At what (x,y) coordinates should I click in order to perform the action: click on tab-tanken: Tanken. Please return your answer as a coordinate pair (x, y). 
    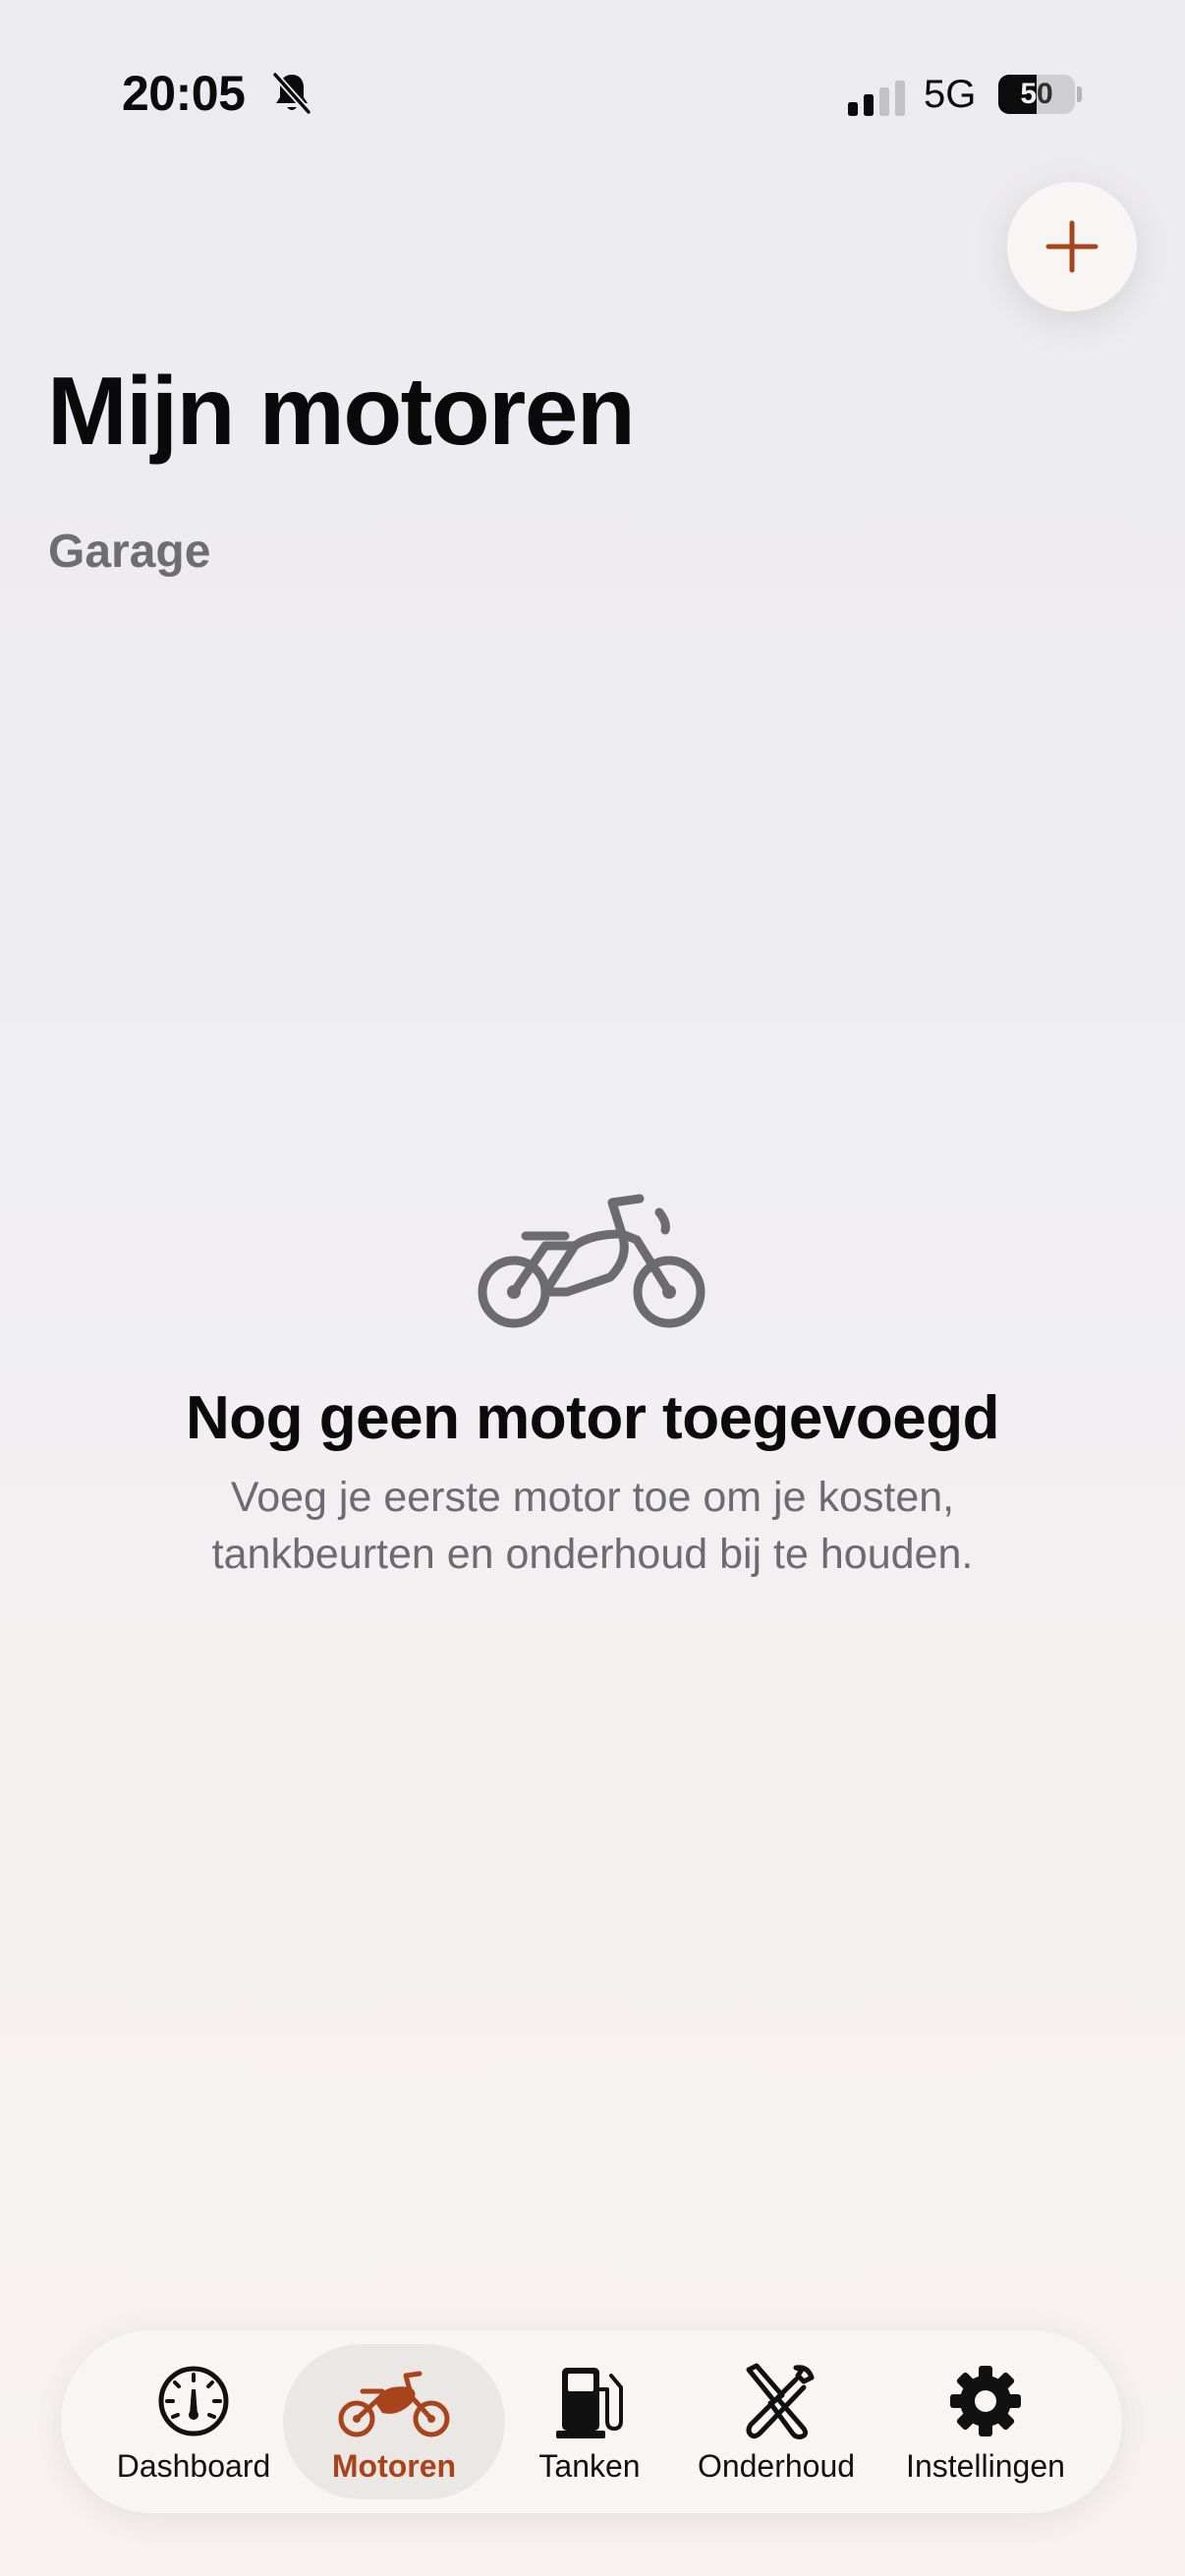
    Looking at the image, I should click on (590, 2421).